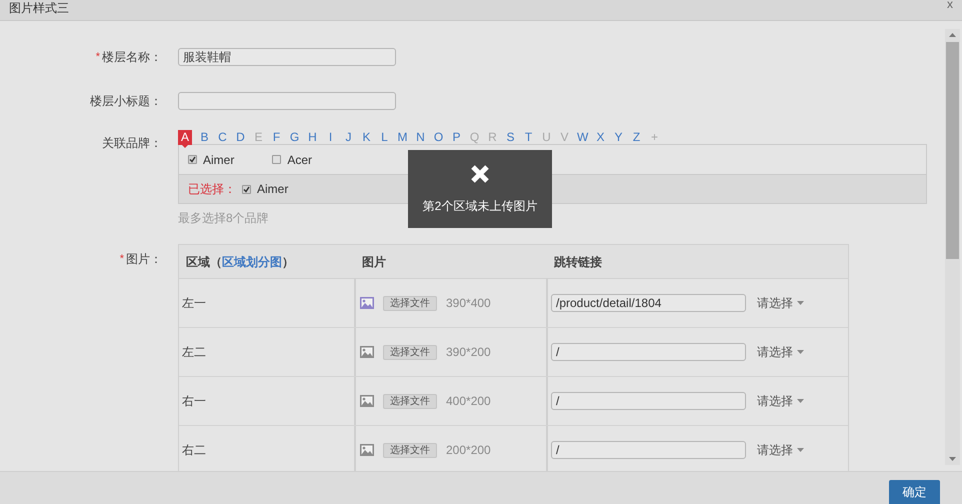 The width and height of the screenshot is (962, 504). What do you see at coordinates (212, 189) in the screenshot?
I see `selected-label: 已选择：` at bounding box center [212, 189].